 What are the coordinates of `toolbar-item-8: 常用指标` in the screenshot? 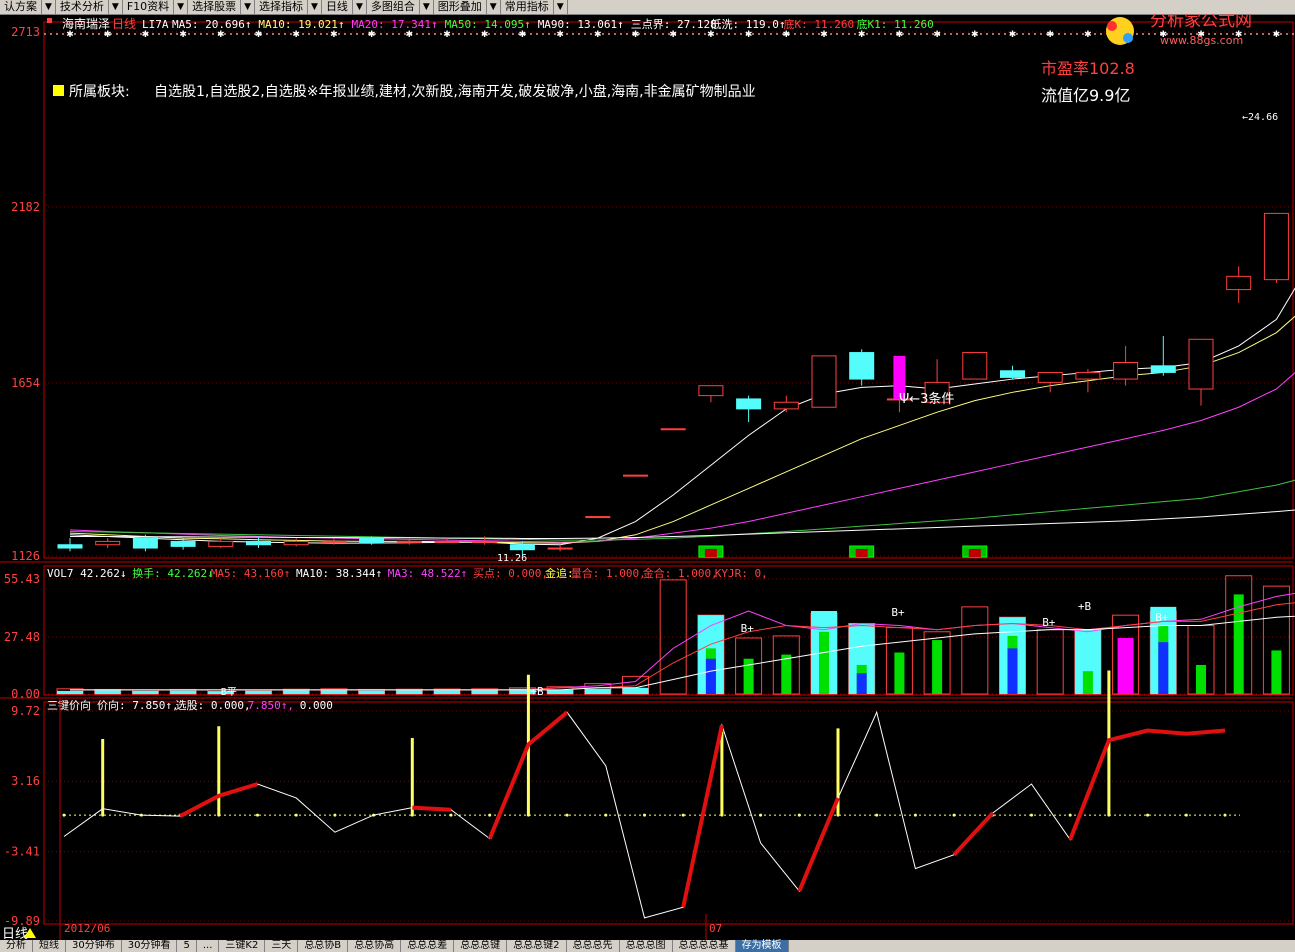 It's located at (527, 7).